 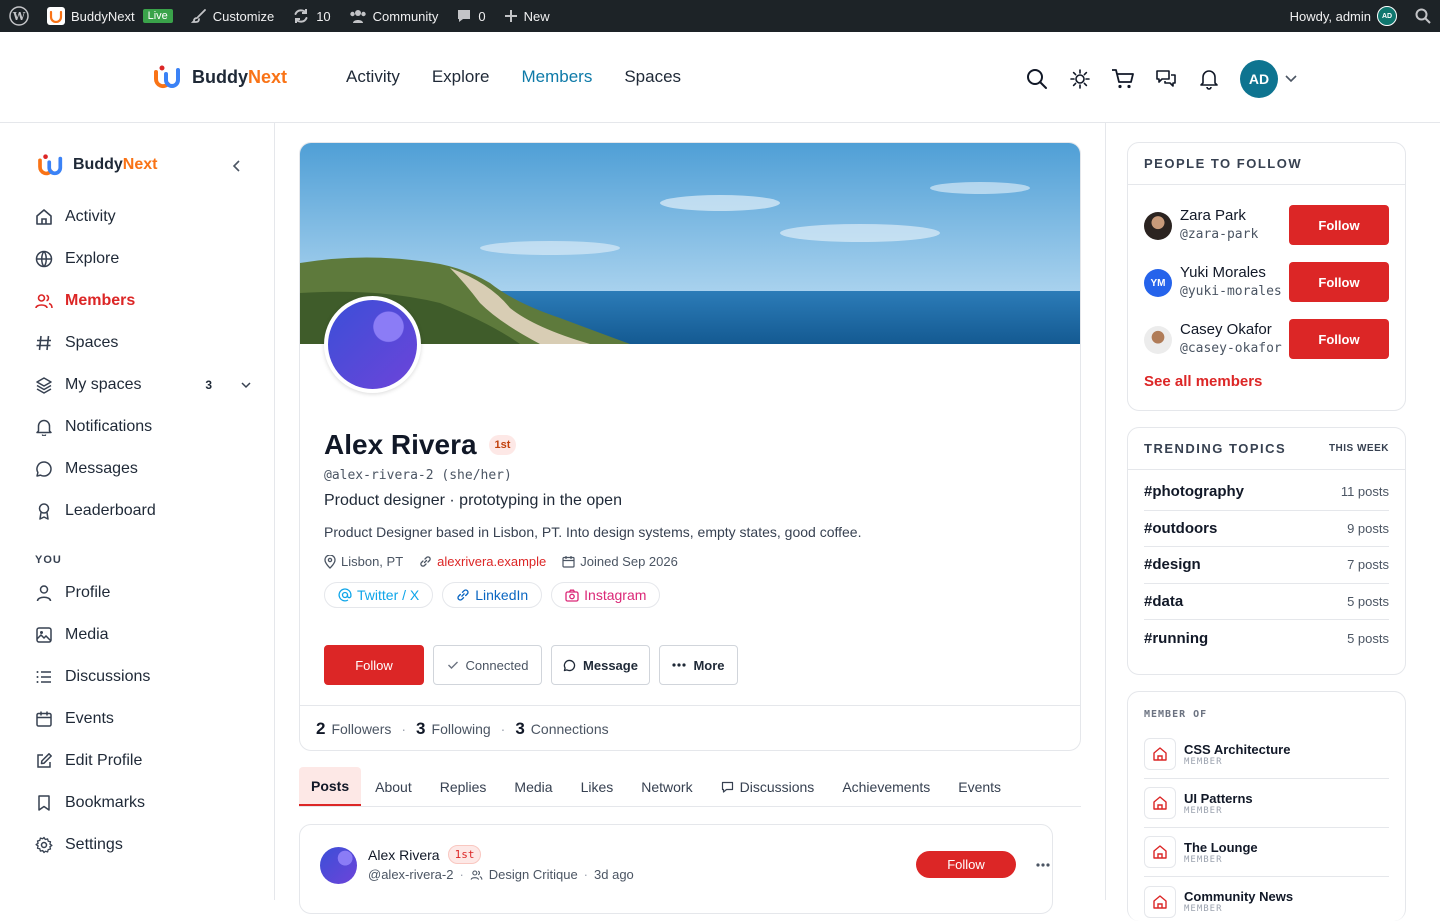 I want to click on member-space-item: CSS Architecture MEMBER, so click(x=1266, y=754).